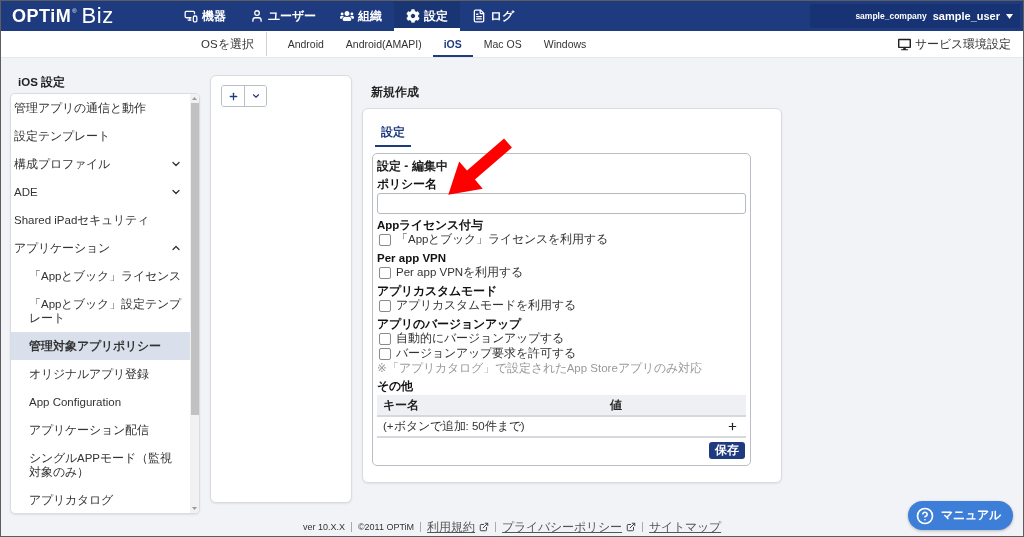 The height and width of the screenshot is (537, 1024). I want to click on sidebar-subitem: 「Appとブック」ライセンス, so click(100, 276).